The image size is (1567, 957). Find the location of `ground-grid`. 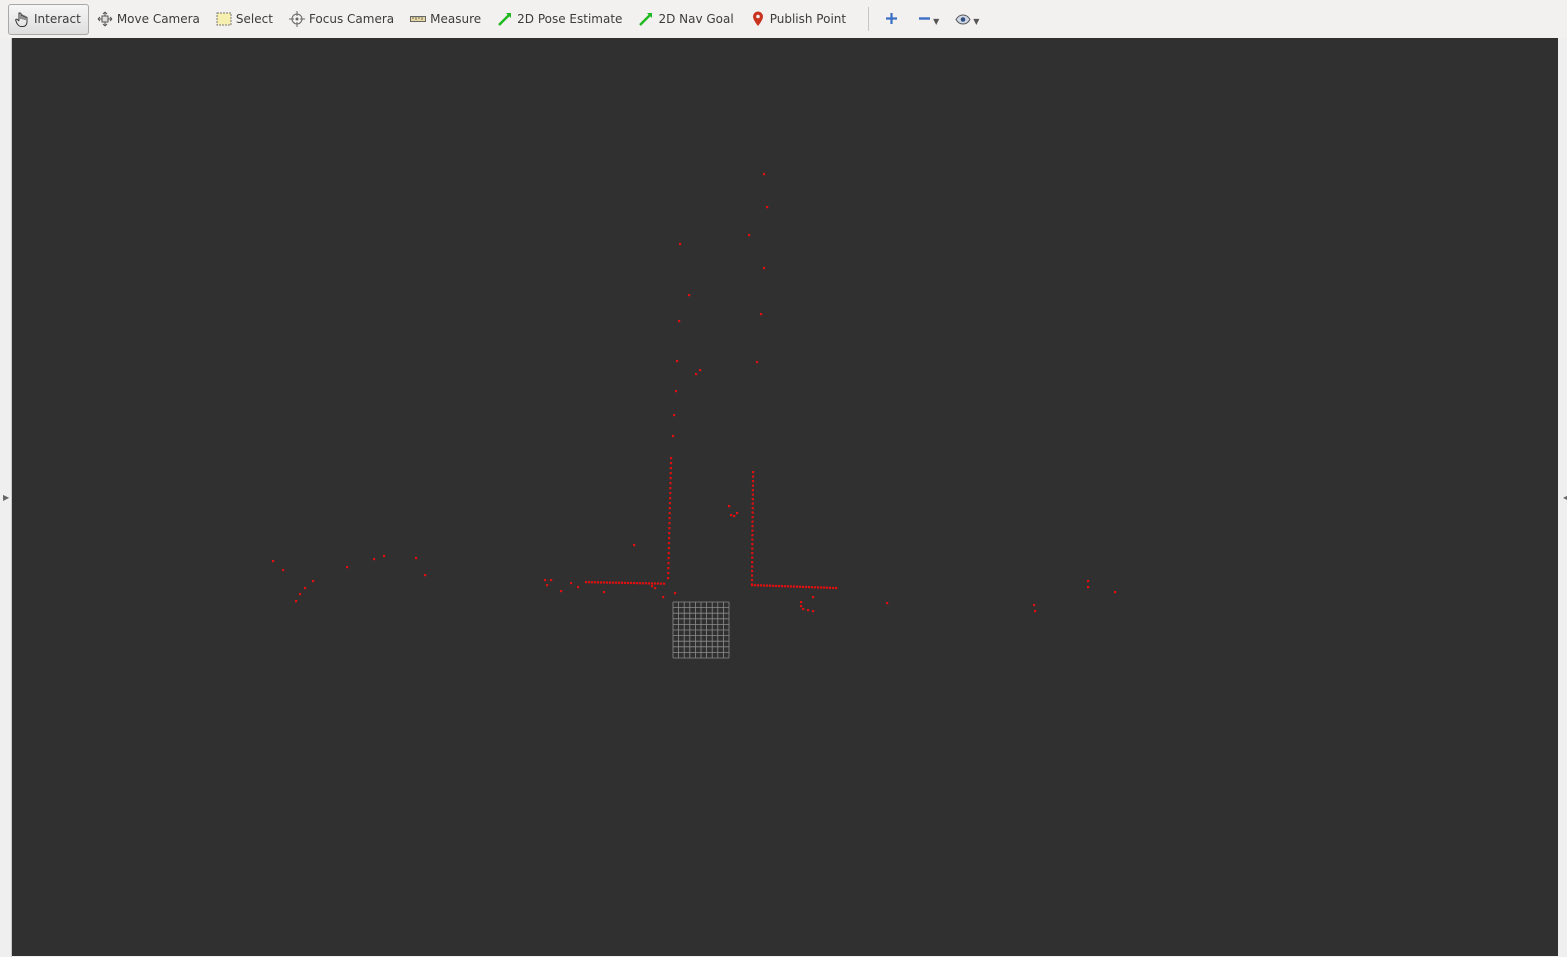

ground-grid is located at coordinates (701, 630).